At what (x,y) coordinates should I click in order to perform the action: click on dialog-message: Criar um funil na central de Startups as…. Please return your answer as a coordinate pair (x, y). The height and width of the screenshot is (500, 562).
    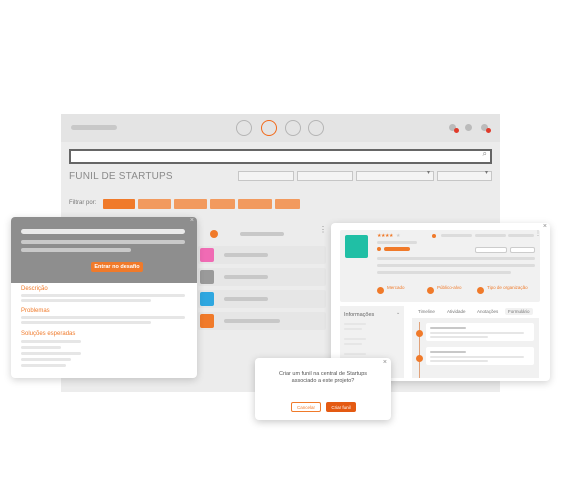
    Looking at the image, I should click on (323, 377).